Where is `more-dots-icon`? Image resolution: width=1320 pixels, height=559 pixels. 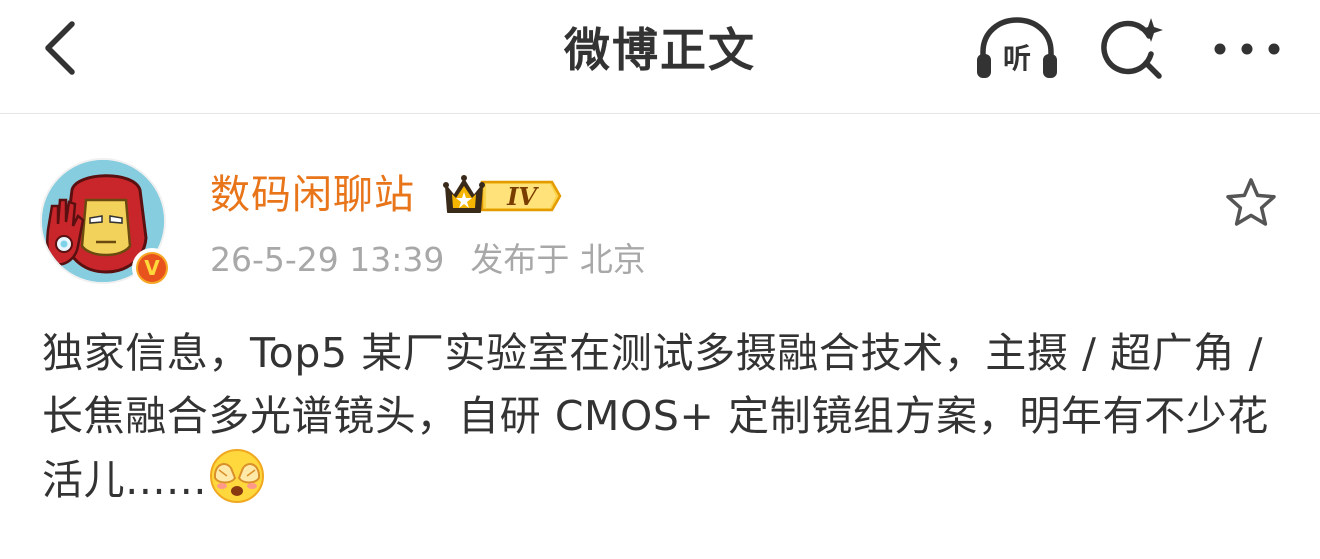 more-dots-icon is located at coordinates (1247, 49).